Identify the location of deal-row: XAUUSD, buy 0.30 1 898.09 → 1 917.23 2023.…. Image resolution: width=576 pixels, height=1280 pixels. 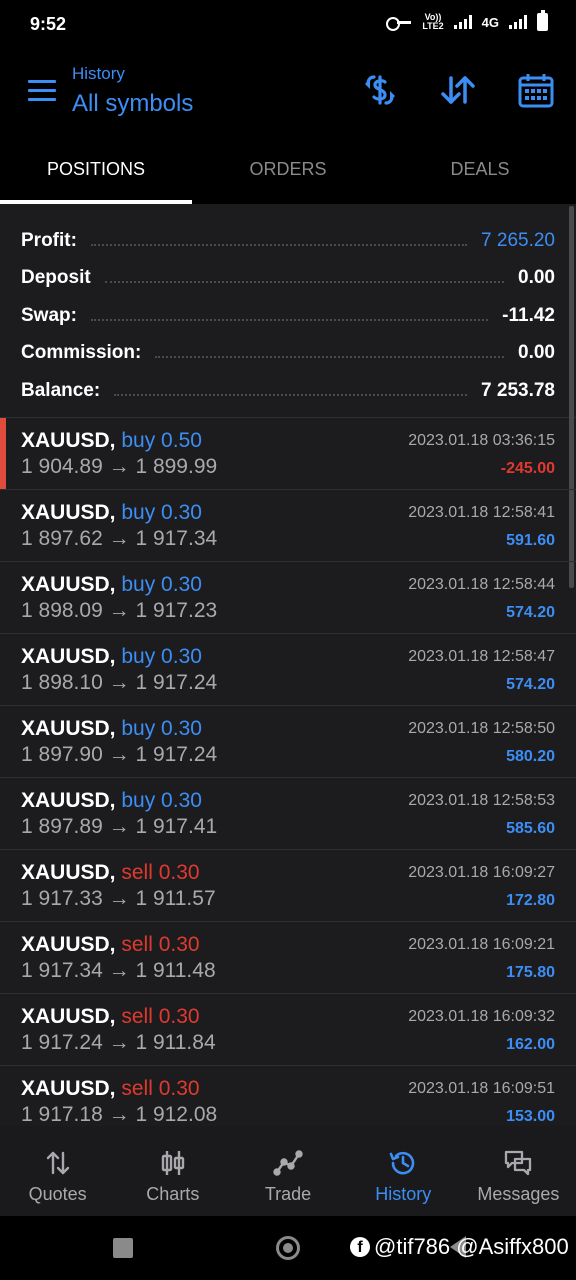
(288, 598).